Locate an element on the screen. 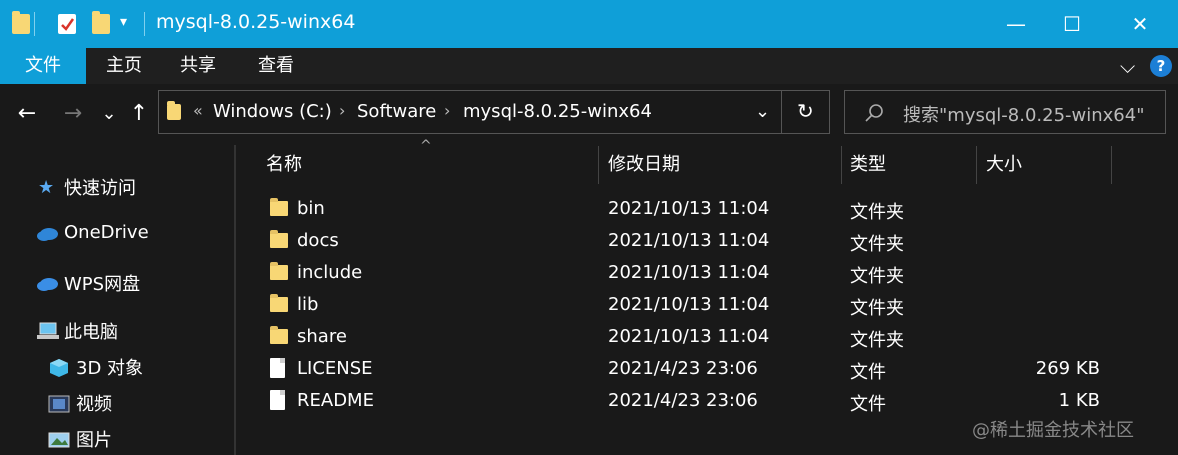 The height and width of the screenshot is (455, 1178). column-header-date: 修改日期 is located at coordinates (644, 163).